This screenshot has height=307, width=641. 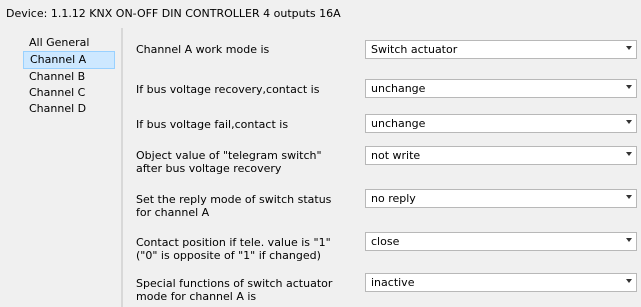 What do you see at coordinates (501, 241) in the screenshot?
I see `contact-position-select: close` at bounding box center [501, 241].